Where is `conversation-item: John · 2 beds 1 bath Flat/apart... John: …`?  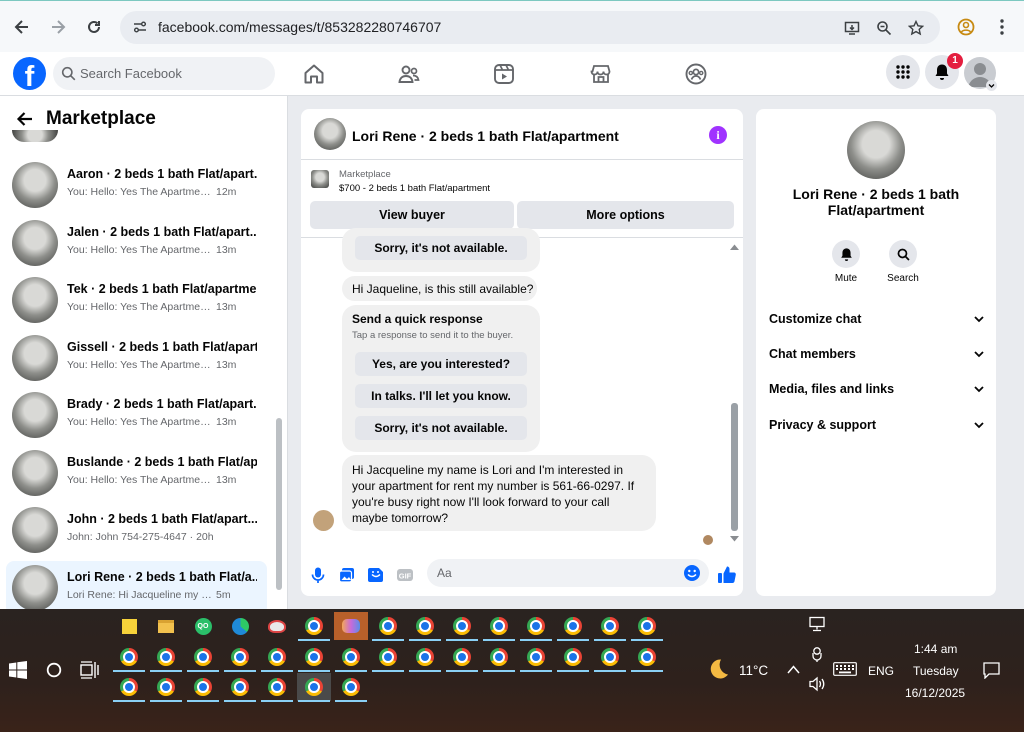 conversation-item: John · 2 beds 1 bath Flat/apart... John: … is located at coordinates (136, 530).